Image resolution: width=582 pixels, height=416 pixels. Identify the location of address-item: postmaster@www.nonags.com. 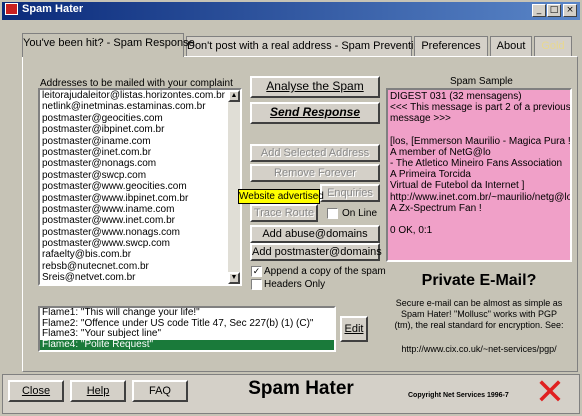
(140, 232).